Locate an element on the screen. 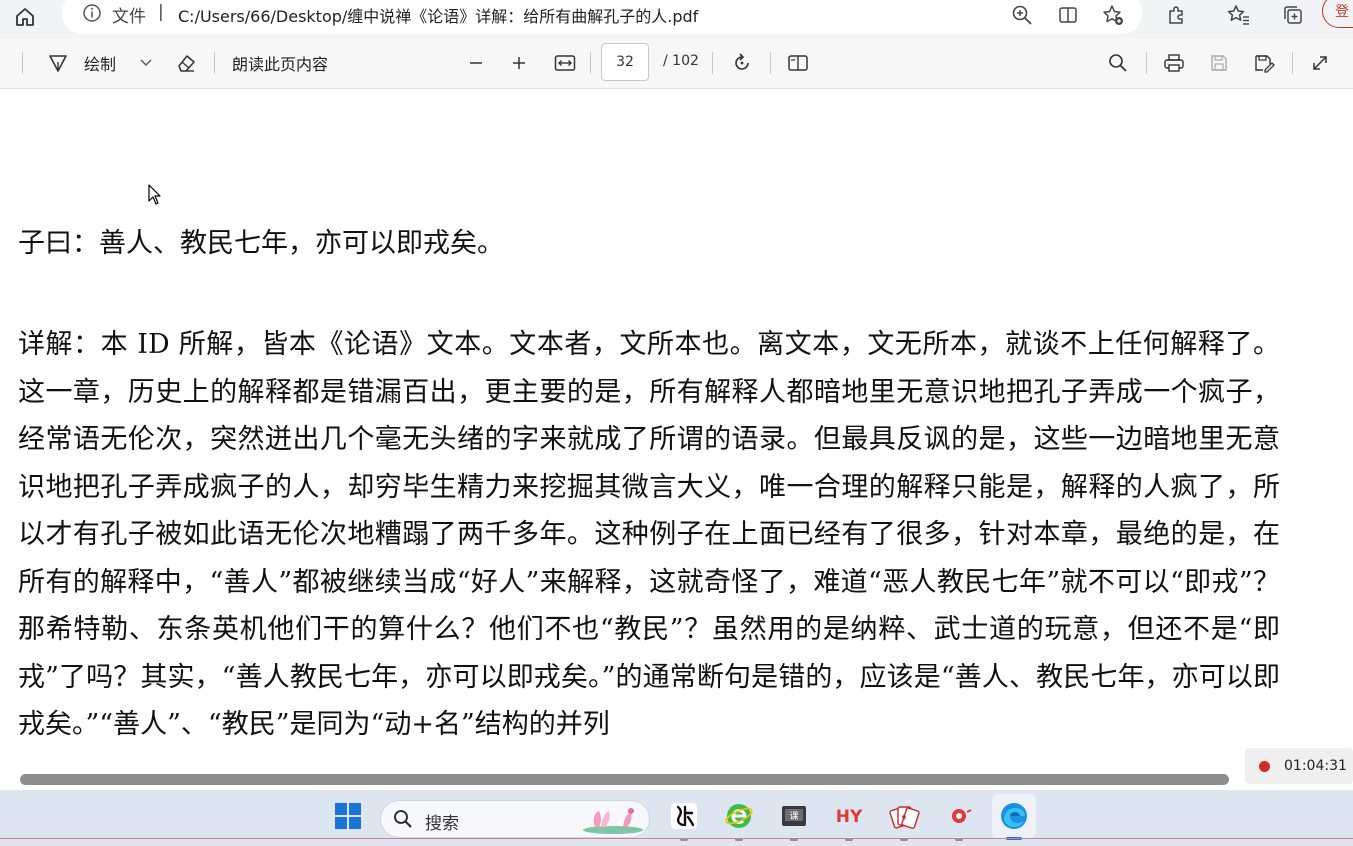 The height and width of the screenshot is (846, 1353). zoom-icon is located at coordinates (1022, 15).